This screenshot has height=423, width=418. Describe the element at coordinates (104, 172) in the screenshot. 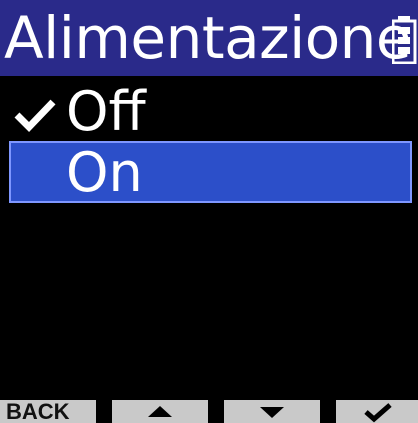

I see `menu-item-on-label: On` at that location.